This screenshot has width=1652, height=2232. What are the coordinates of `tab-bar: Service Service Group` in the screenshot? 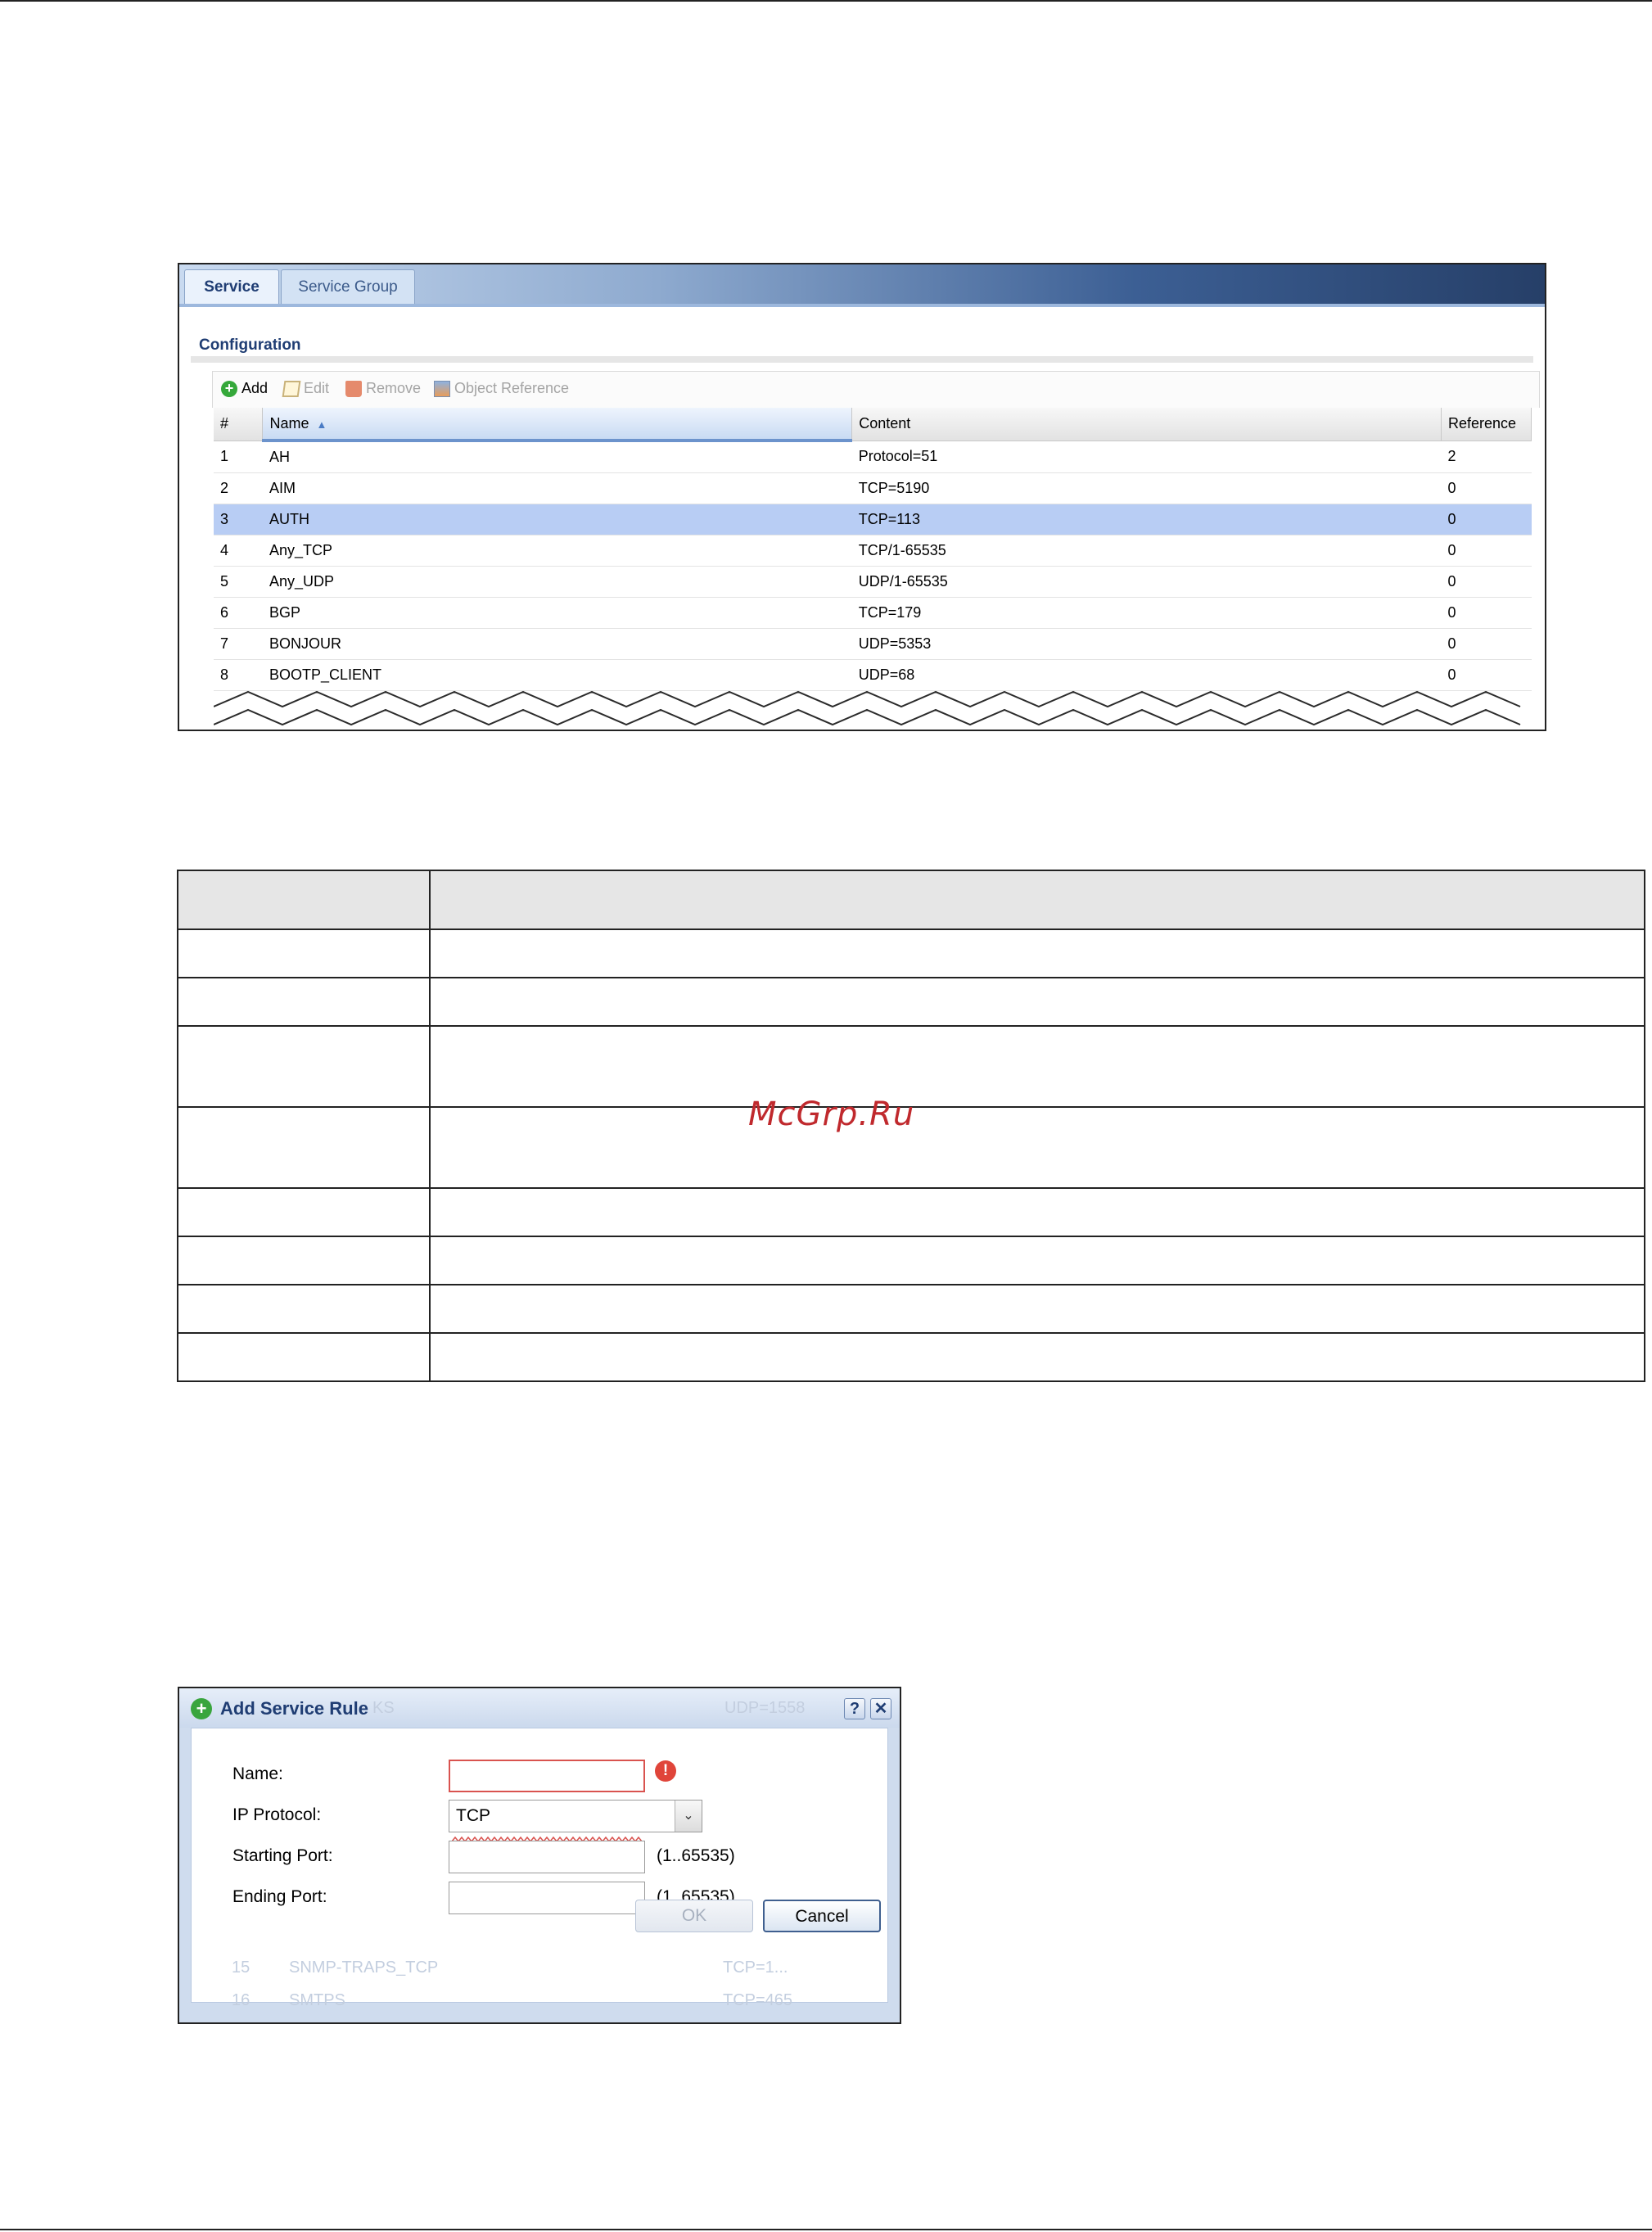 It's located at (862, 285).